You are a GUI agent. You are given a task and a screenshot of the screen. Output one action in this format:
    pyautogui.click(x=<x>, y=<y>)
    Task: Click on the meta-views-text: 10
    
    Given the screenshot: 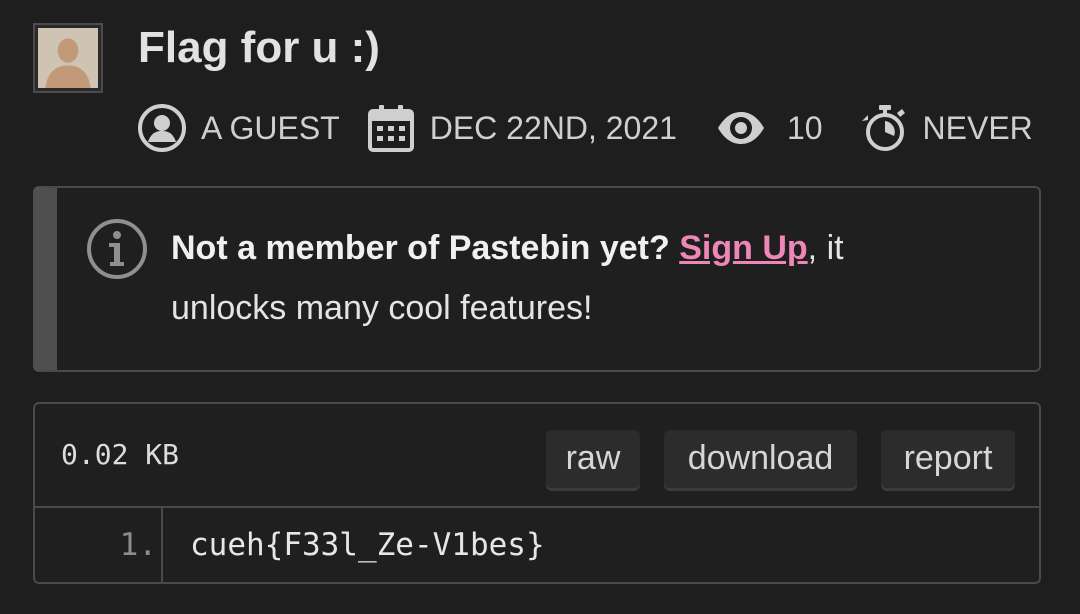 What is the action you would take?
    pyautogui.click(x=804, y=127)
    